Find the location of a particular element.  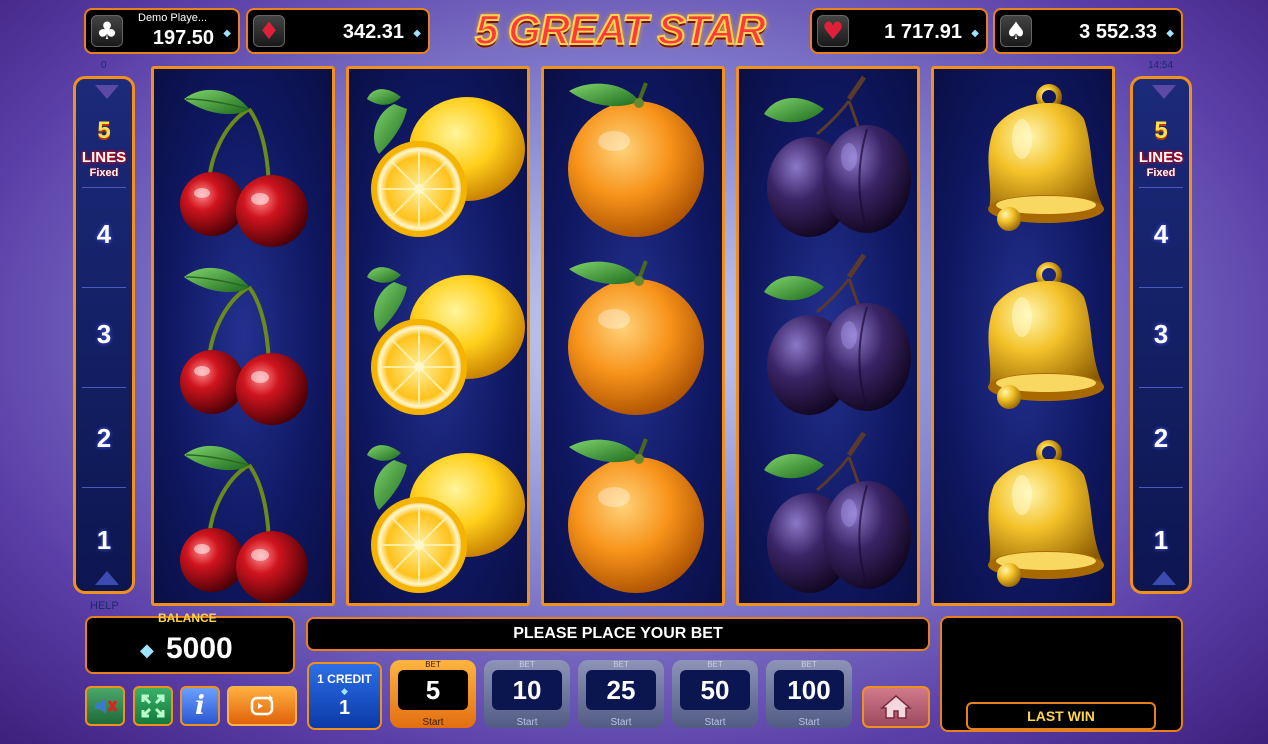

lines-indicator-left: 5 LINES Fixed 4 3 2 1 is located at coordinates (104, 335).